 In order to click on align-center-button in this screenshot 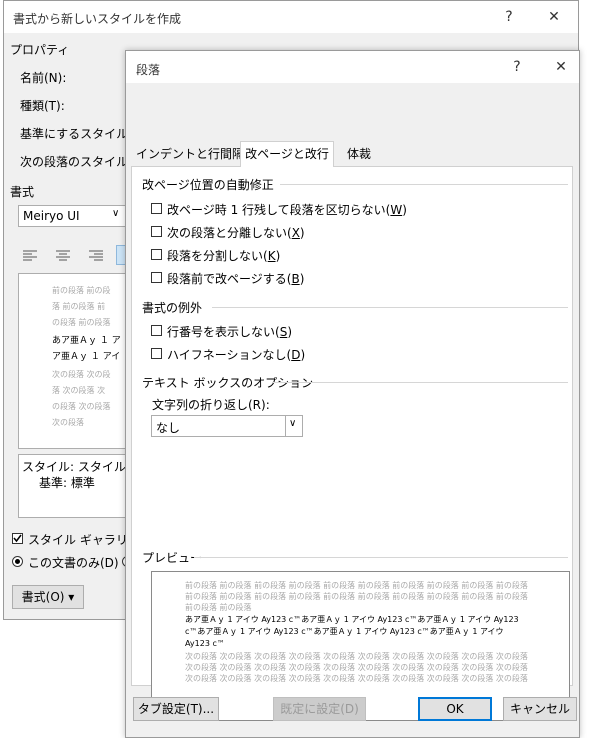, I will do `click(63, 255)`.